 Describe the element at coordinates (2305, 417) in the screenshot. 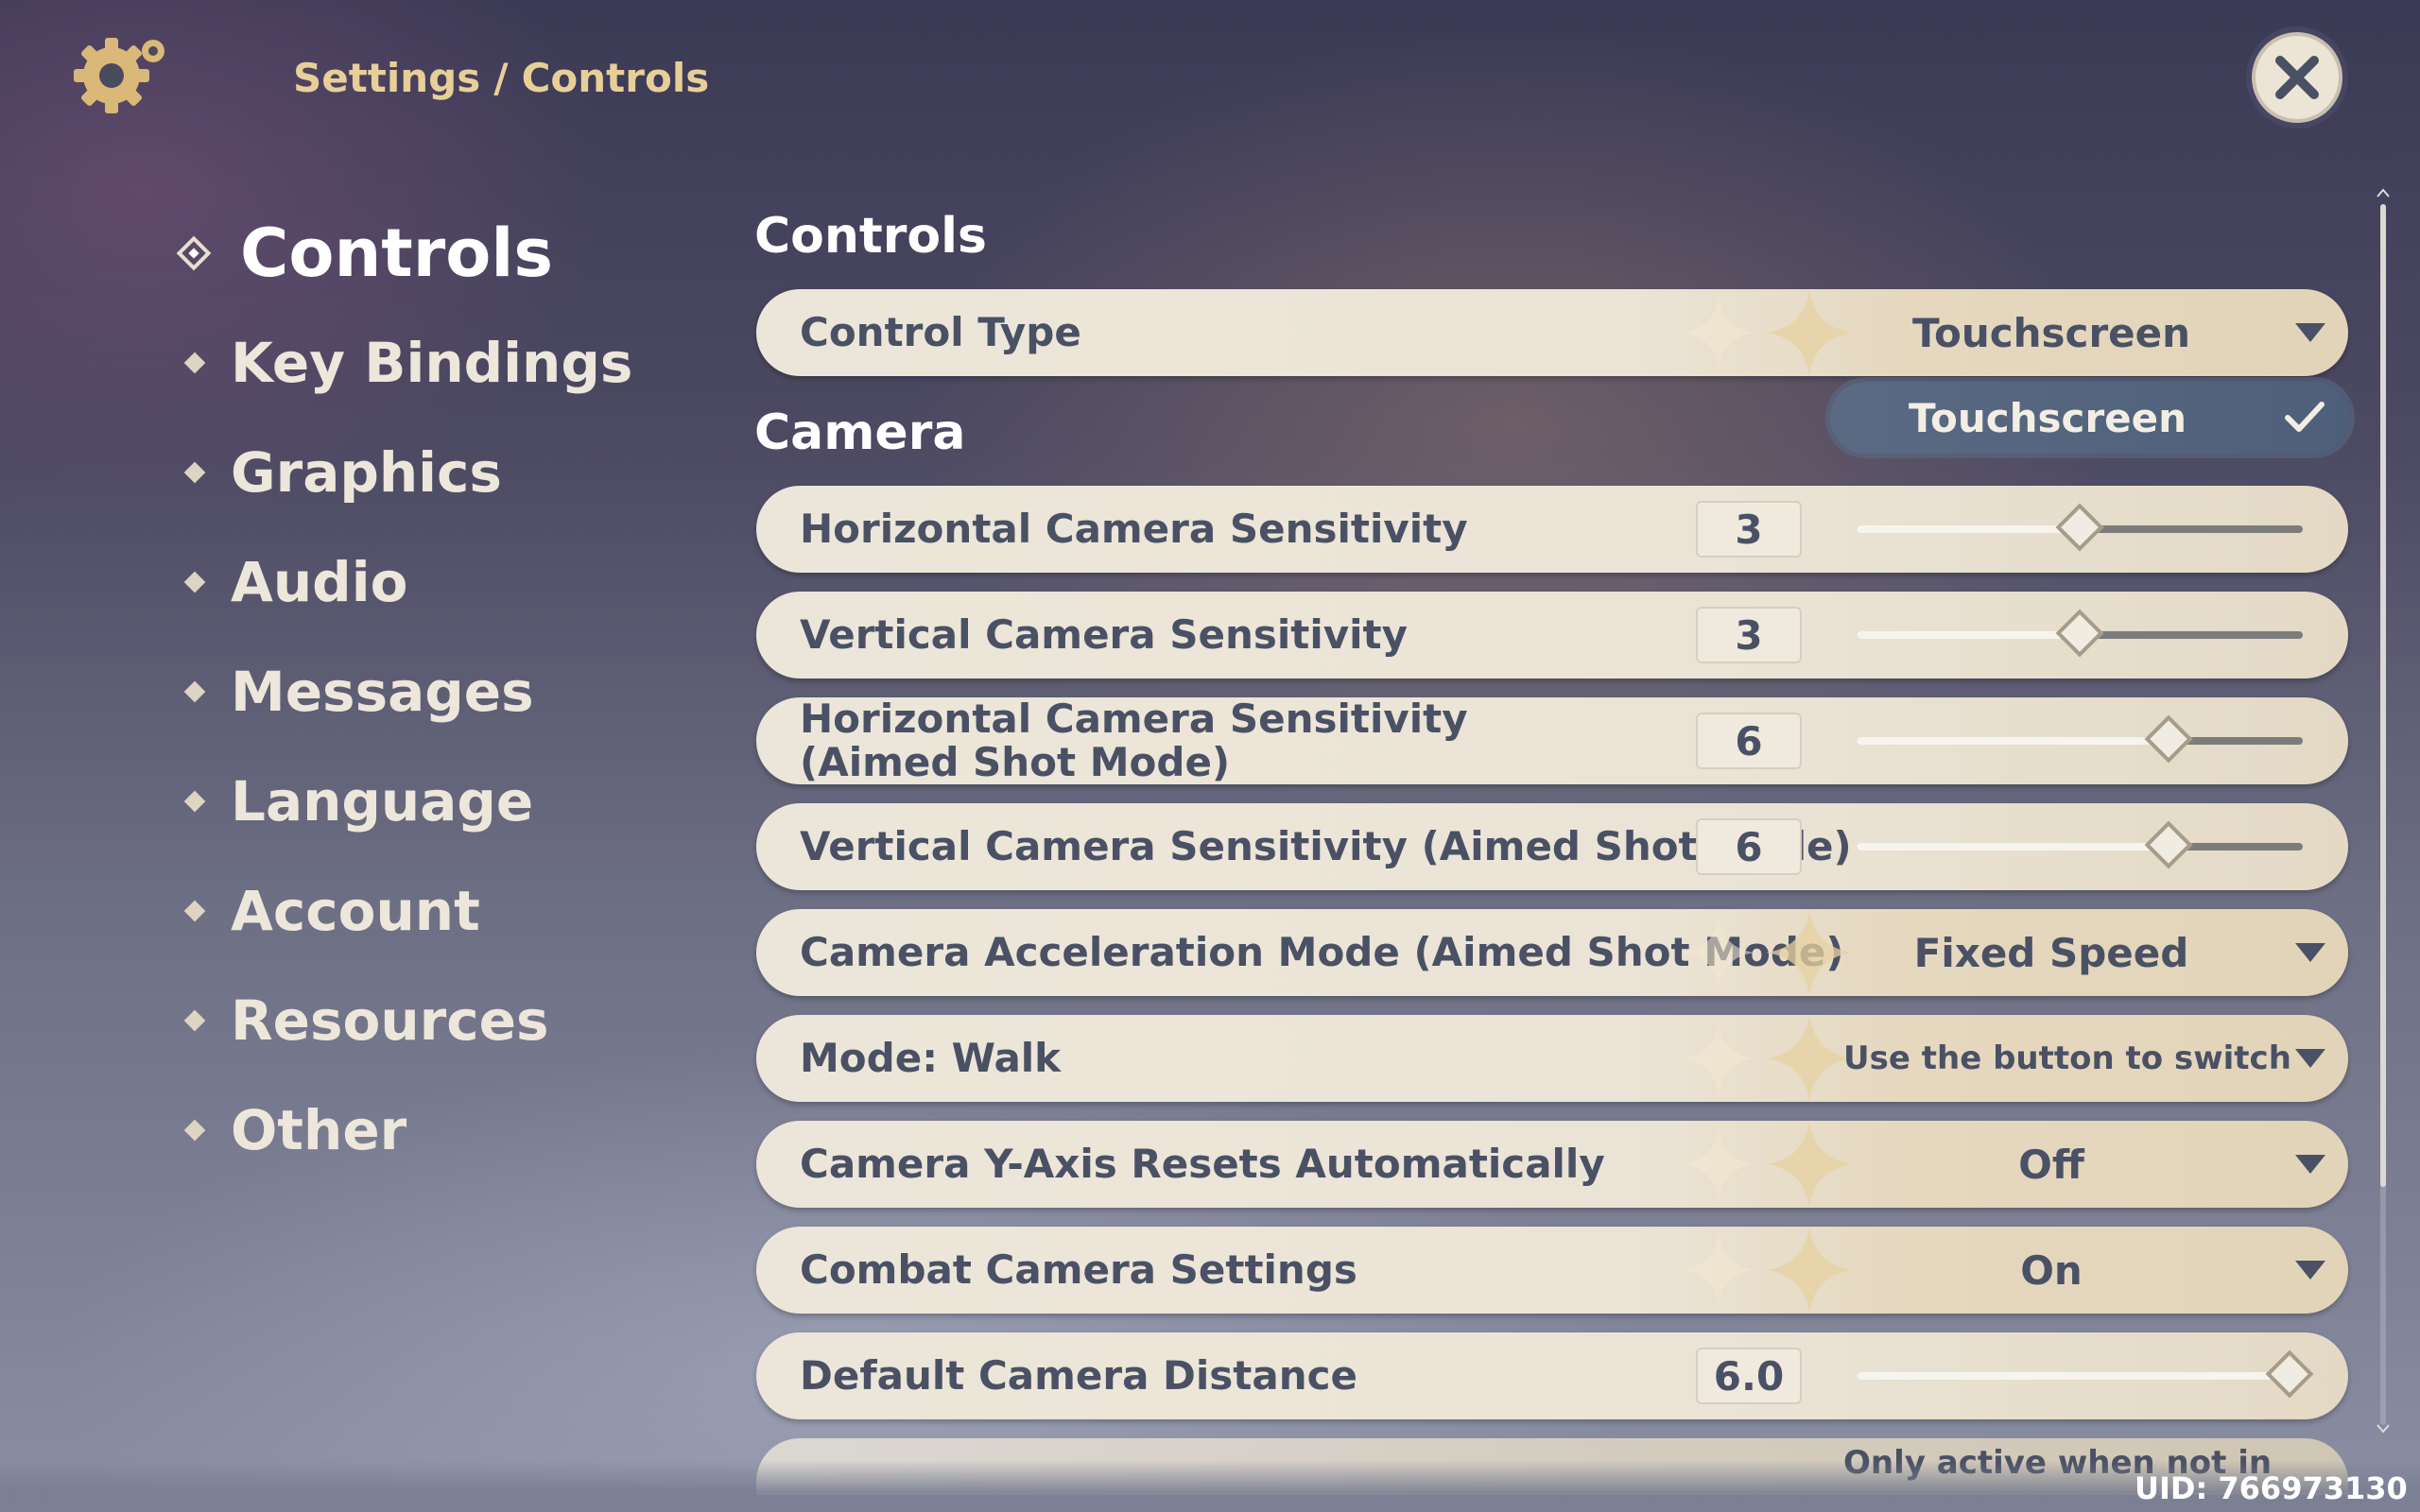

I see `check-icon` at that location.